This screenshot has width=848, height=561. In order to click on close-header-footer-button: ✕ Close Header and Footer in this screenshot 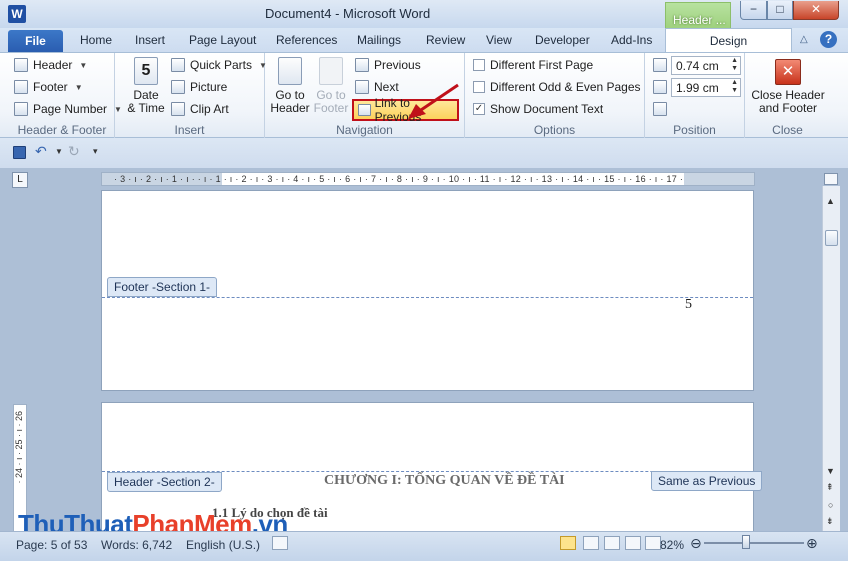, I will do `click(788, 87)`.